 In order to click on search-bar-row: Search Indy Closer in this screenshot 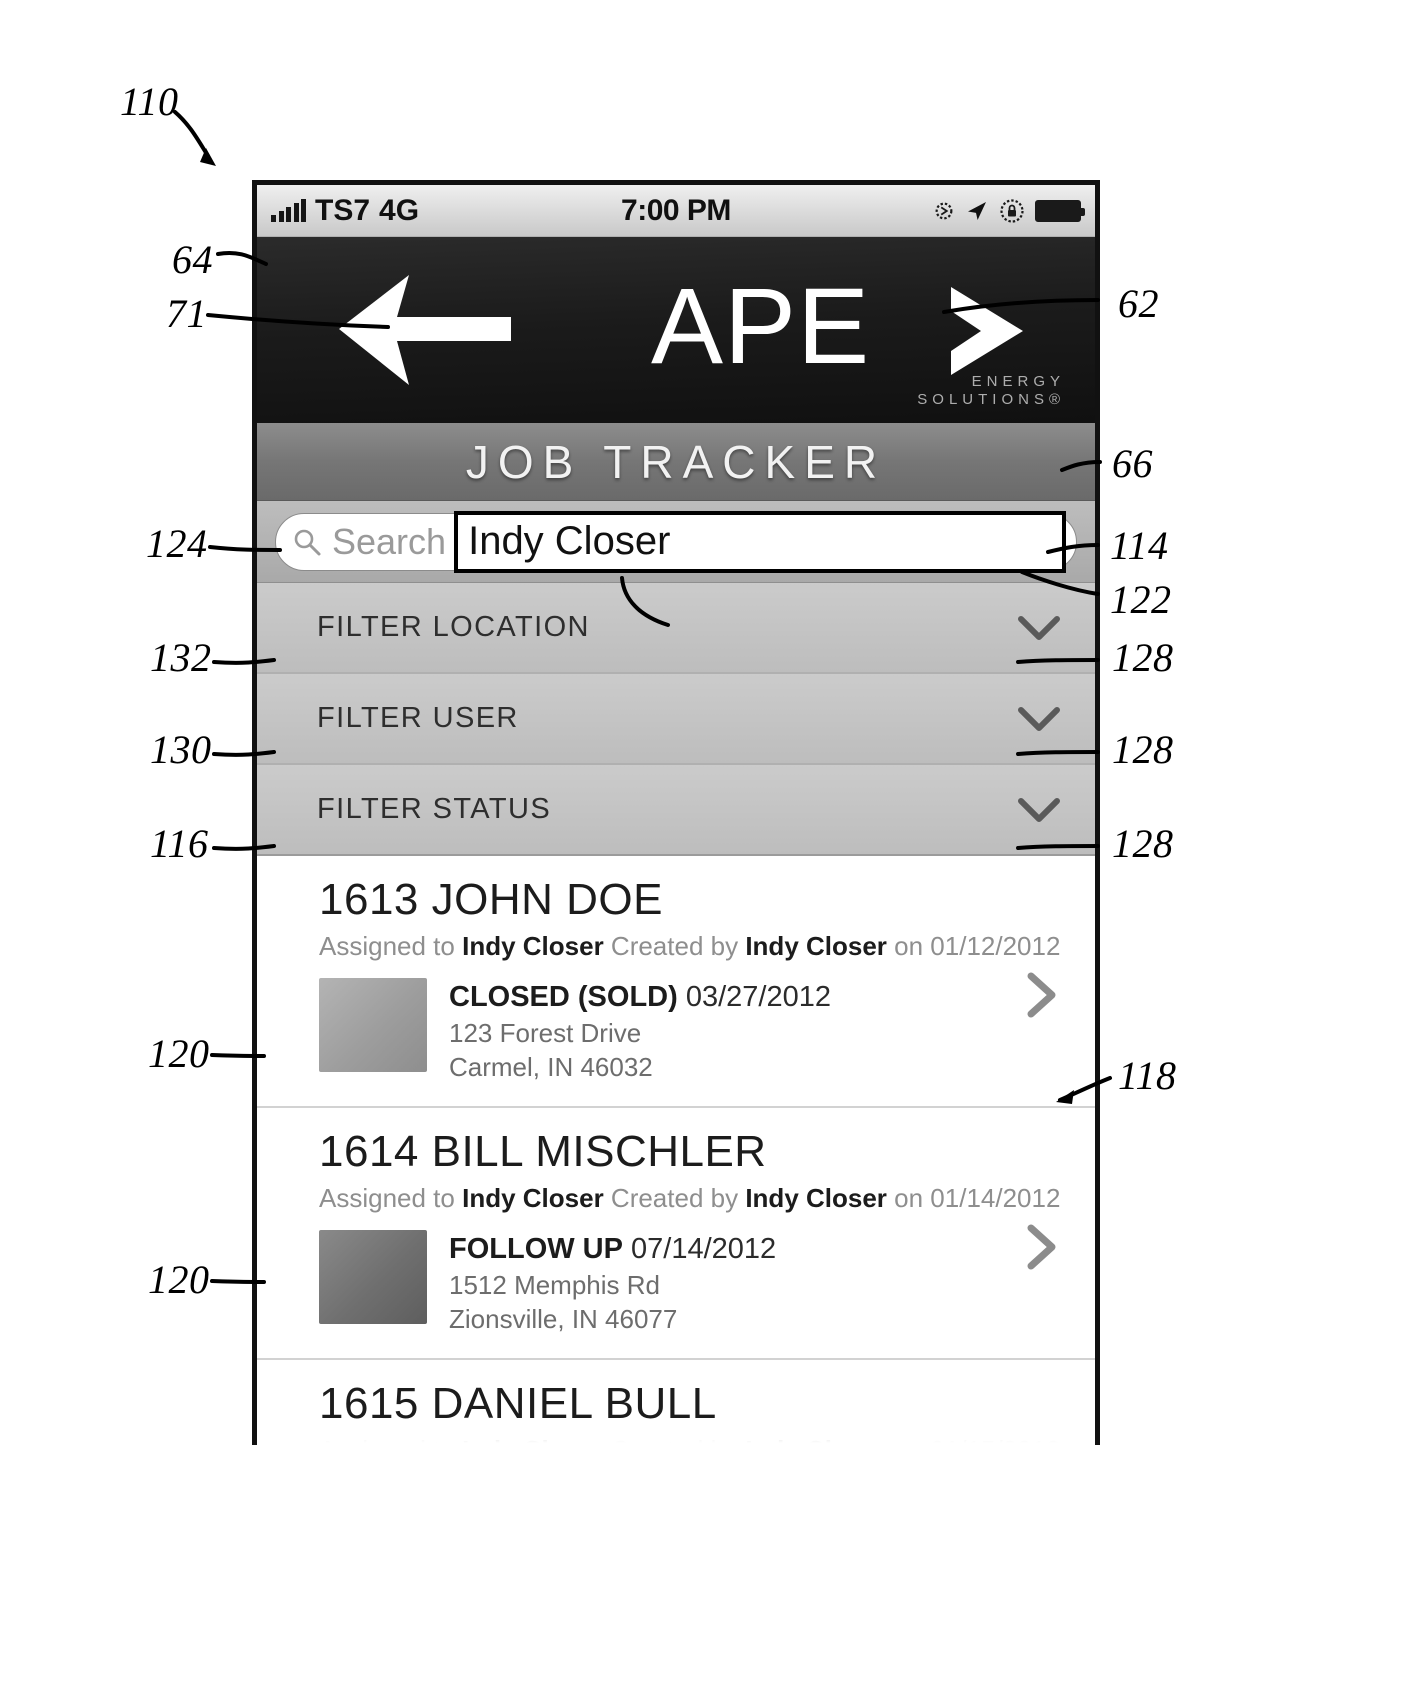, I will do `click(676, 542)`.